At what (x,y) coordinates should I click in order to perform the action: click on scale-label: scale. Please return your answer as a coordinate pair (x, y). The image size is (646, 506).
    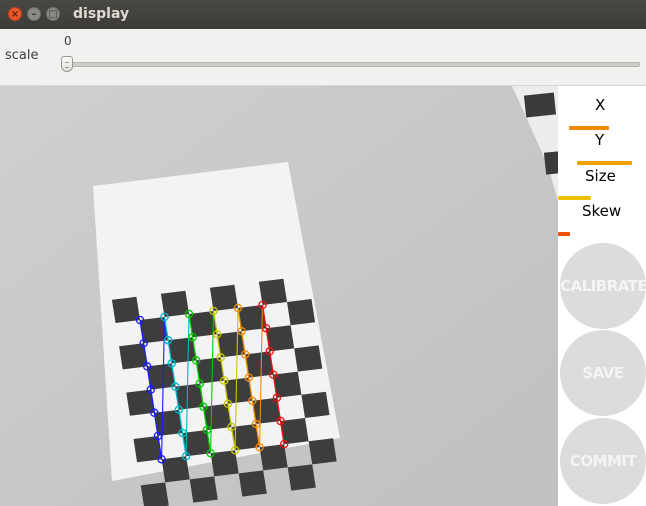
    Looking at the image, I should click on (22, 55).